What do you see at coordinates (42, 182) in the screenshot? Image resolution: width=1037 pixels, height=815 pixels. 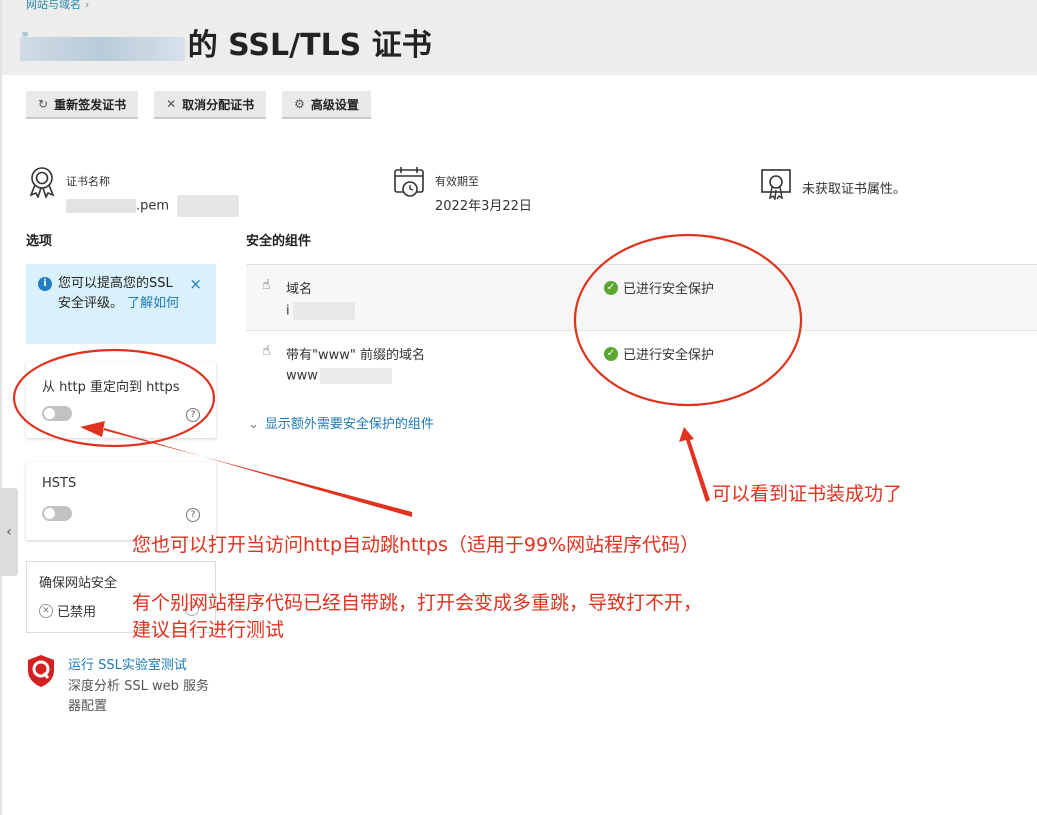 I see `certificate-badge-icon` at bounding box center [42, 182].